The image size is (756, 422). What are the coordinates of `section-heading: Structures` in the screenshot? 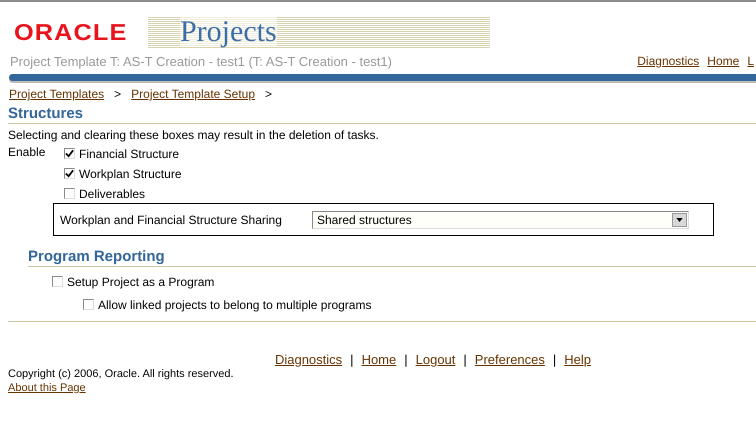 It's located at (382, 114).